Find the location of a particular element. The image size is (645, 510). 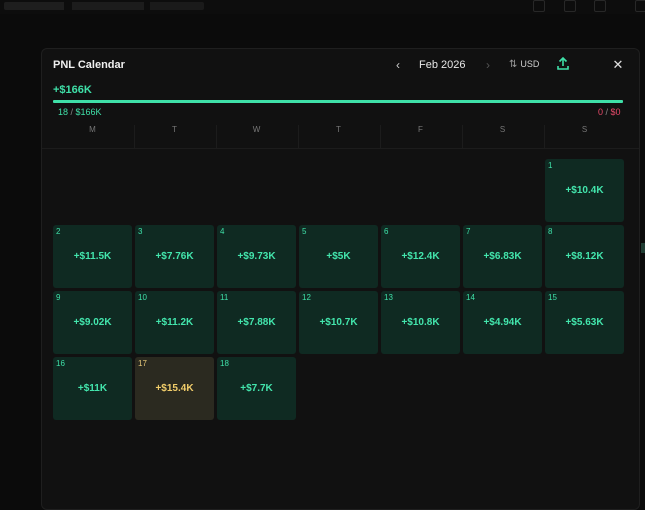

calendar-day-cell: 1 +$10.4K is located at coordinates (584, 190).